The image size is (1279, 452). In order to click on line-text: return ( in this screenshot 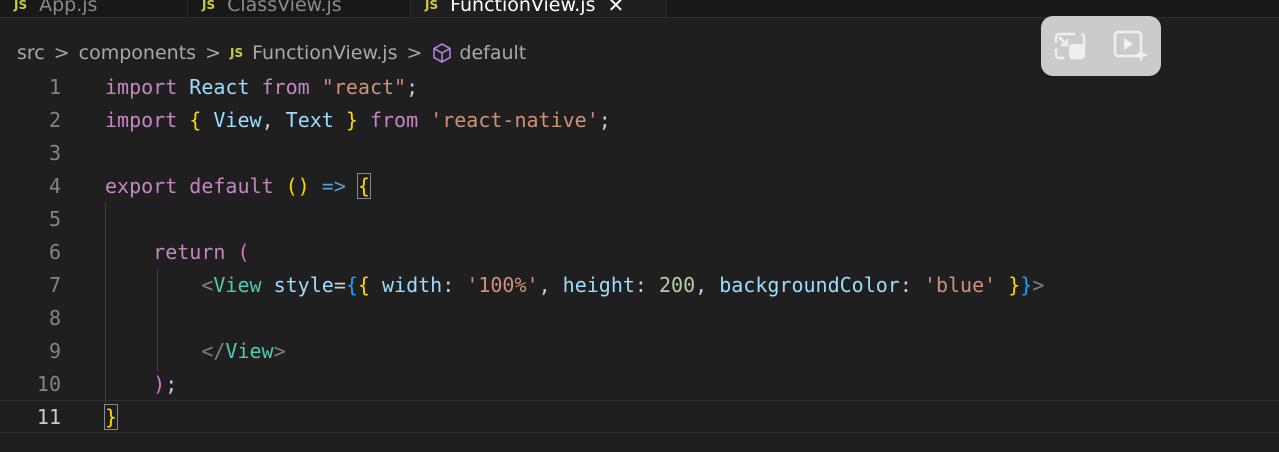, I will do `click(201, 251)`.